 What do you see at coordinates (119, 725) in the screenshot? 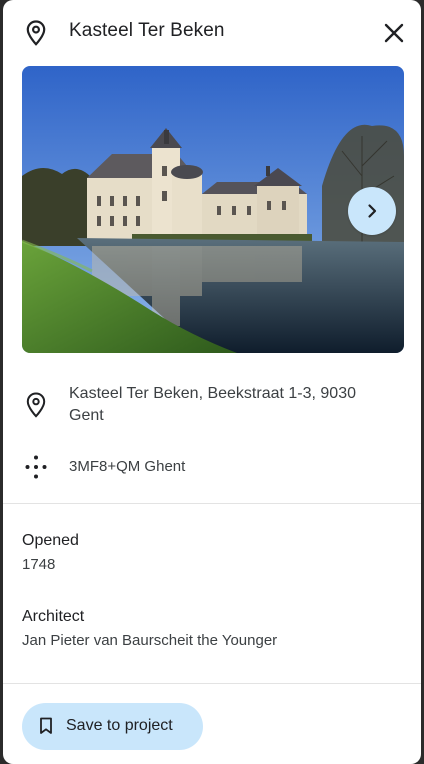
I see `save-button-label: Save to project` at bounding box center [119, 725].